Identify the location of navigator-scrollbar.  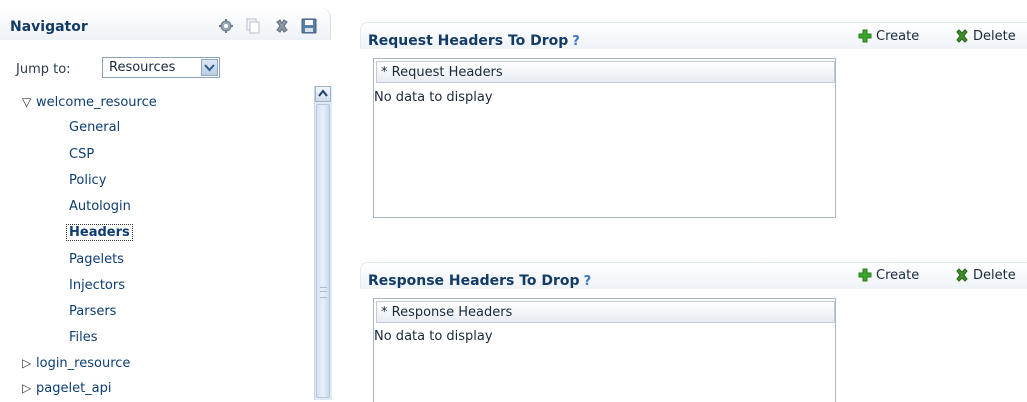
(323, 243).